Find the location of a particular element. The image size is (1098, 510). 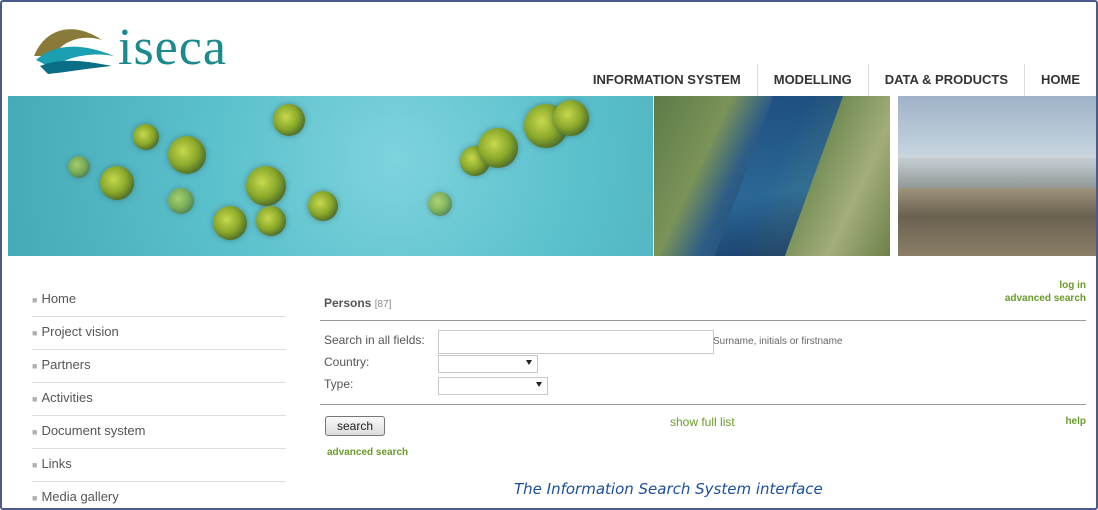

search-all-input is located at coordinates (576, 342).